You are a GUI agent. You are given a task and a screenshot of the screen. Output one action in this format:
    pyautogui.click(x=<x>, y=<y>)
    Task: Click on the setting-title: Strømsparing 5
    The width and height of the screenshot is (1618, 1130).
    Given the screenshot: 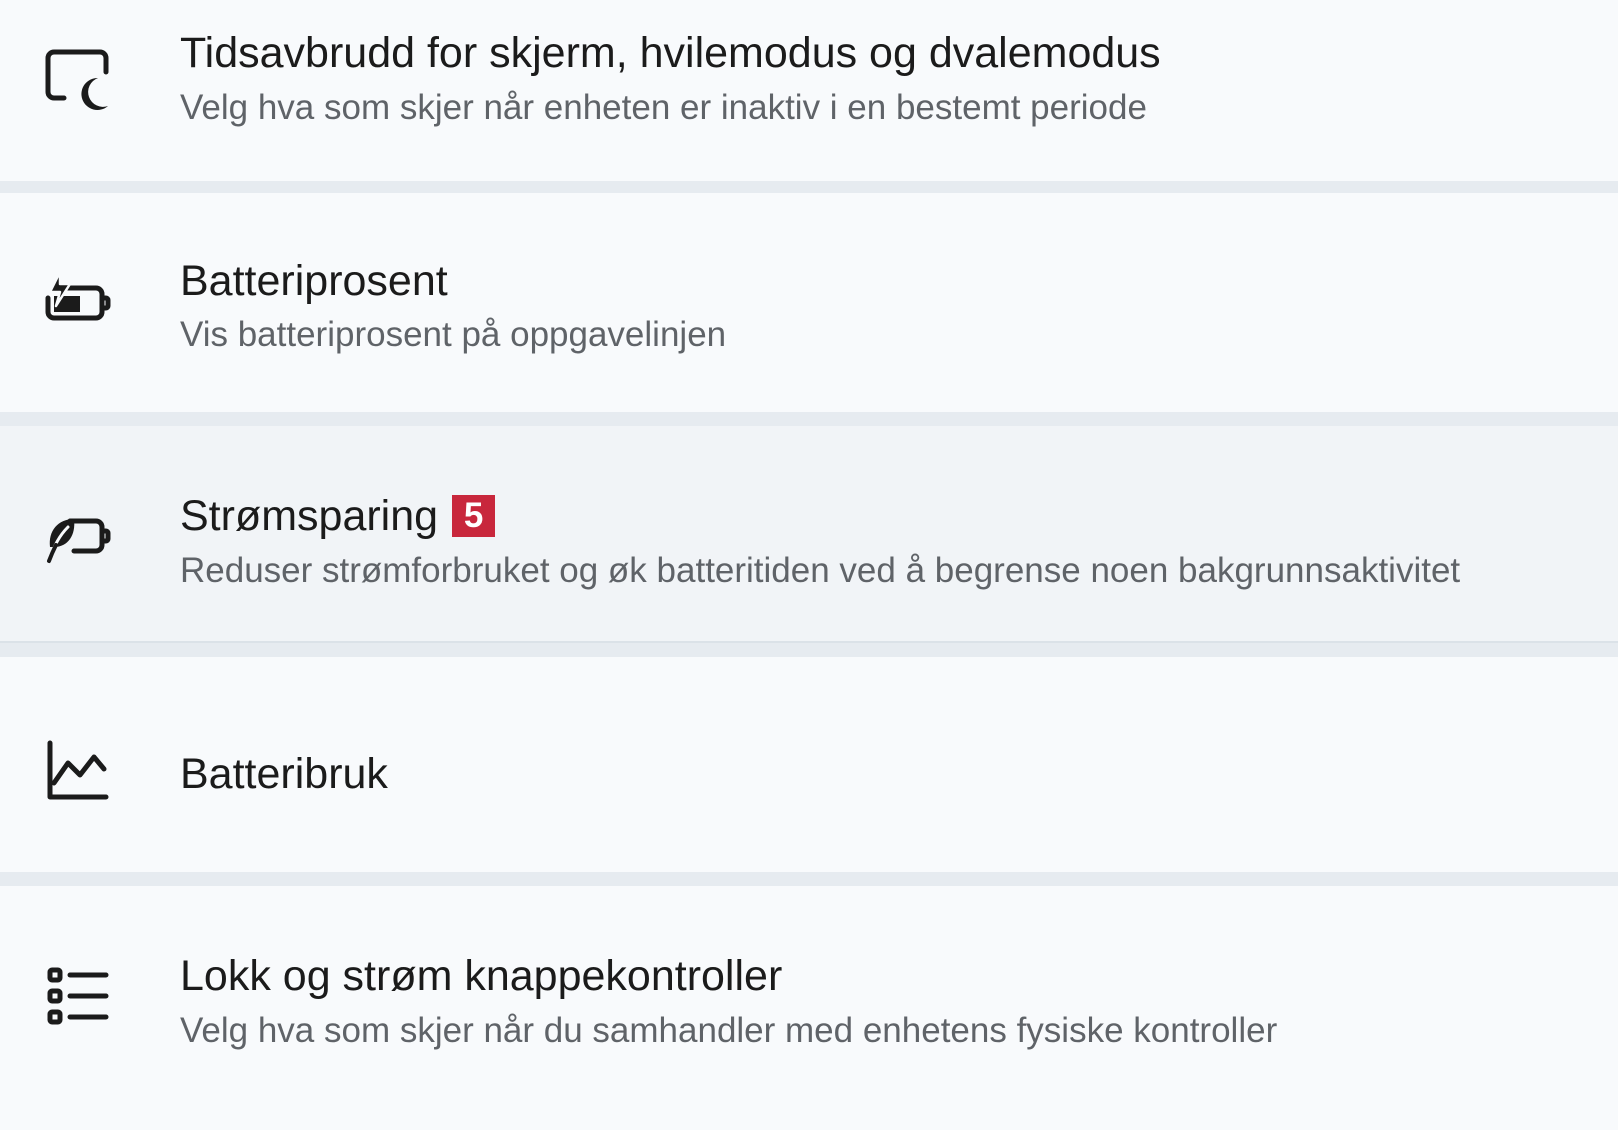 What is the action you would take?
    pyautogui.click(x=338, y=516)
    